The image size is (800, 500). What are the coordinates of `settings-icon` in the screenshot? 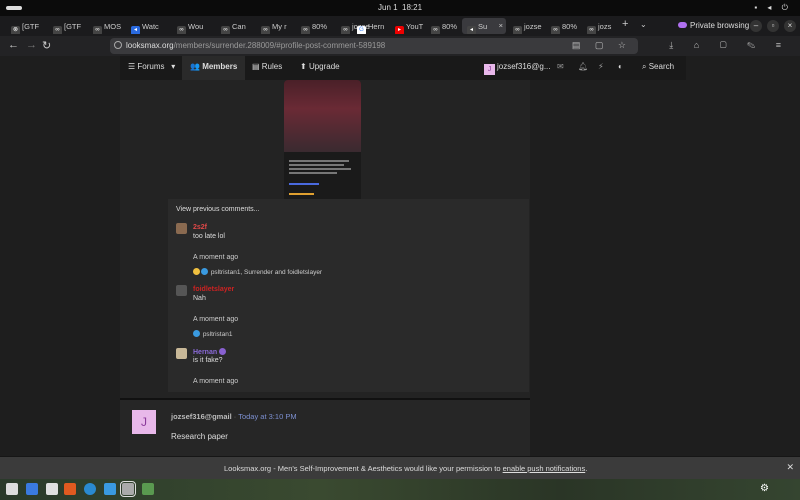 It's located at (128, 489).